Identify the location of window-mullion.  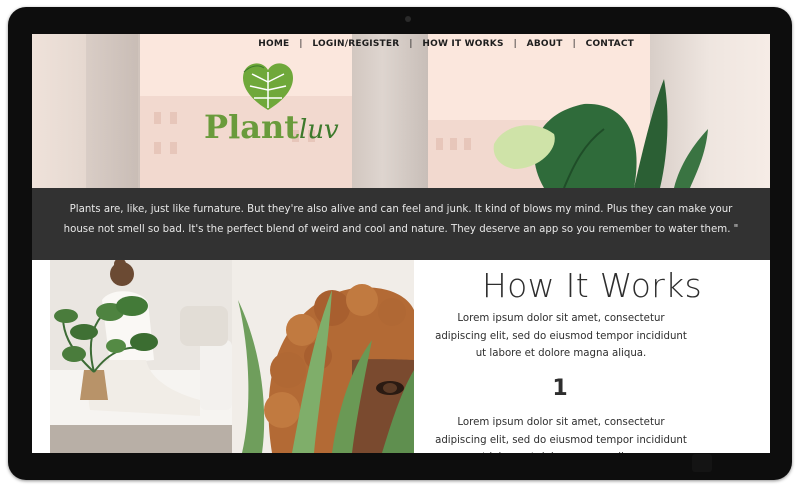
(390, 111).